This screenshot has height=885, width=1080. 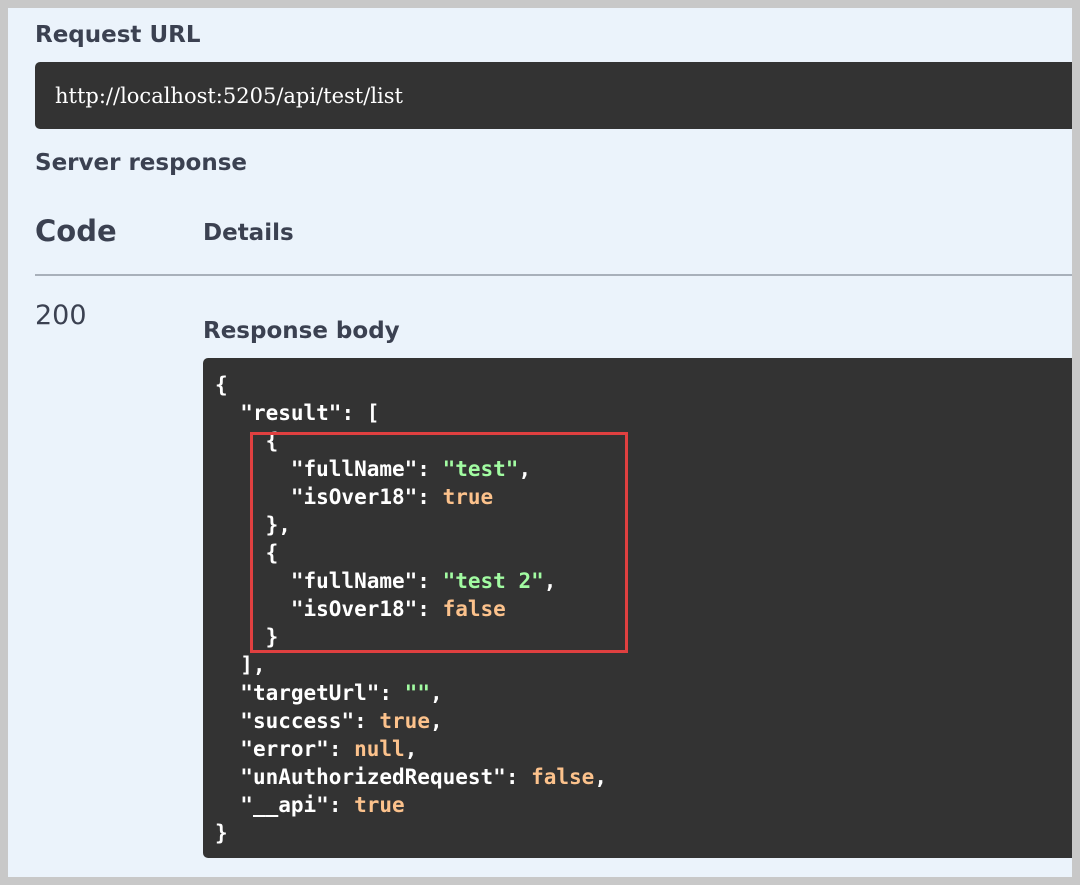 What do you see at coordinates (373, 777) in the screenshot?
I see `json-token-key: "unAuthorizedRequest"` at bounding box center [373, 777].